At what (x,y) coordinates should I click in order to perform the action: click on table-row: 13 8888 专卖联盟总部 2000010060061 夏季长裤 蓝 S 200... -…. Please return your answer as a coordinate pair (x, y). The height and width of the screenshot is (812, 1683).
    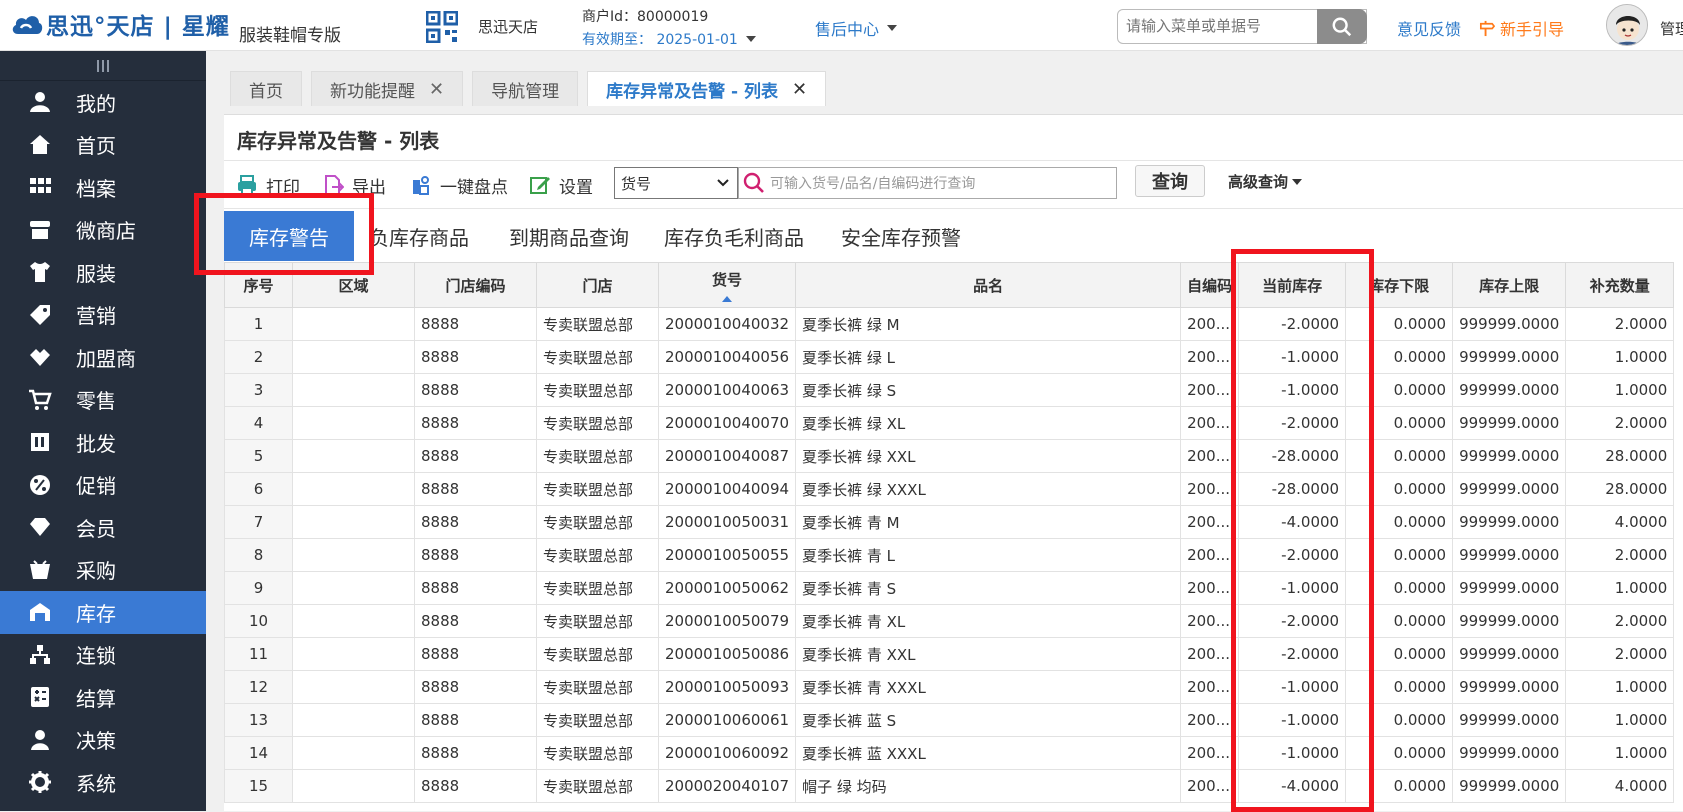
    Looking at the image, I should click on (949, 720).